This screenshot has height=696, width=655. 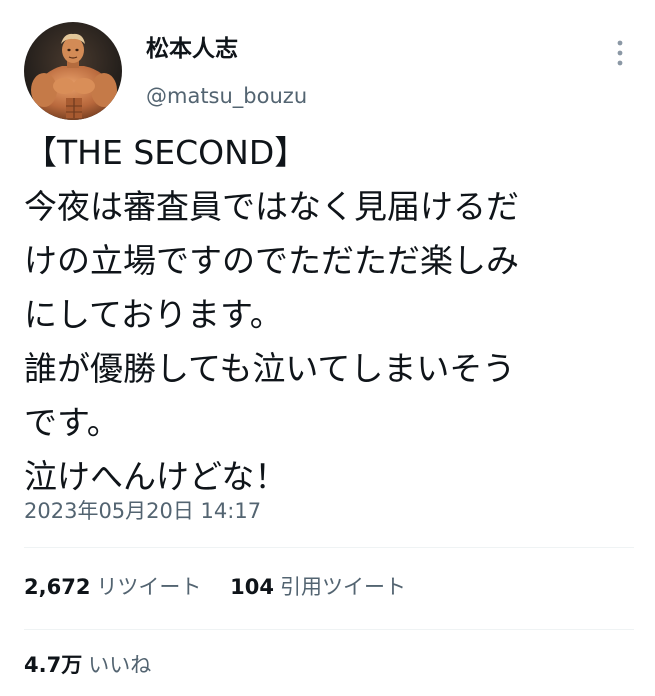 What do you see at coordinates (53, 665) in the screenshot?
I see `like-count: 4.7万` at bounding box center [53, 665].